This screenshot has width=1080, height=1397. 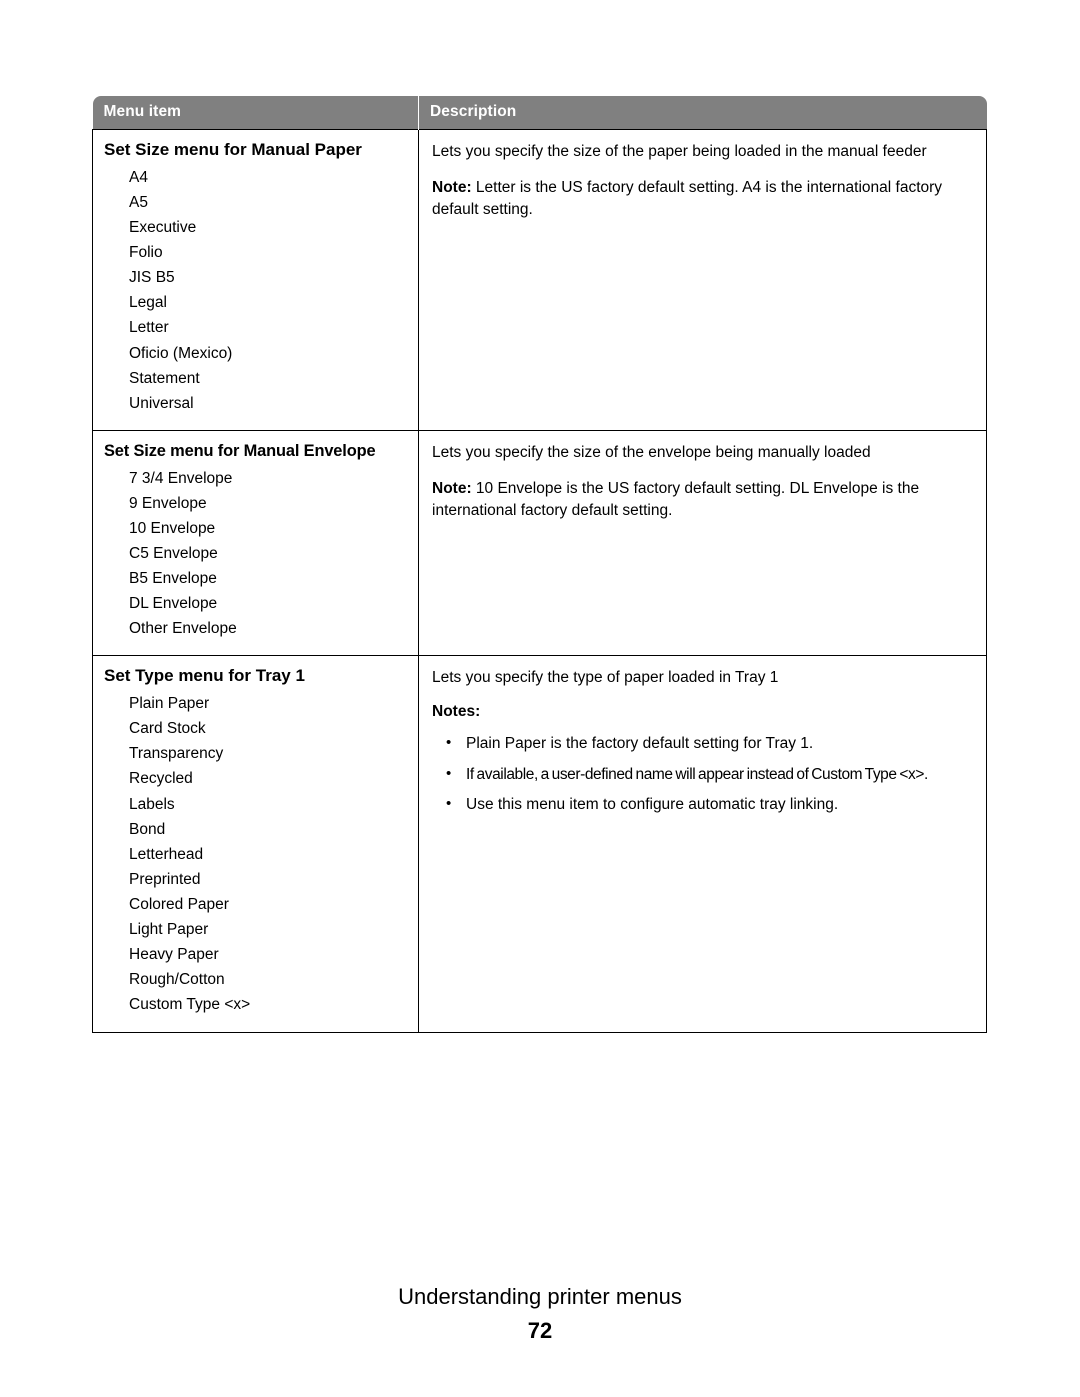 I want to click on menu-item-title: Set Size menu for Manual Paper, so click(x=233, y=149).